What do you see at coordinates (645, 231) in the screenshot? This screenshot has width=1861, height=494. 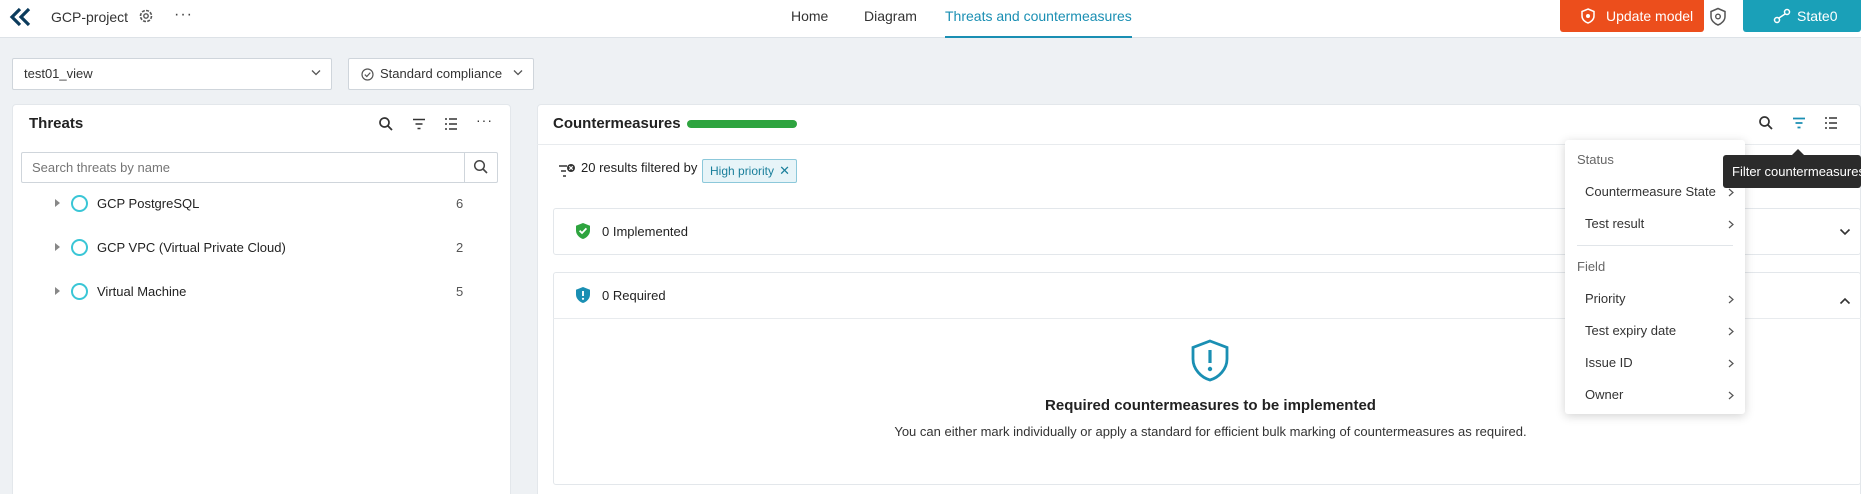 I see `implemented-label: 0 Implemented` at bounding box center [645, 231].